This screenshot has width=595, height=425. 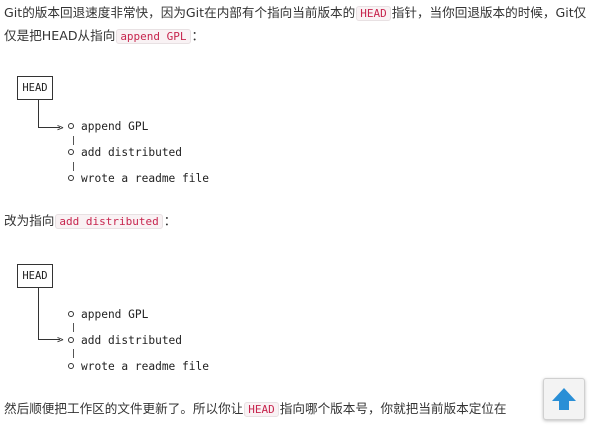 What do you see at coordinates (393, 408) in the screenshot?
I see `outro-text-2: 指向哪个版本号，你就把当前版本定位在` at bounding box center [393, 408].